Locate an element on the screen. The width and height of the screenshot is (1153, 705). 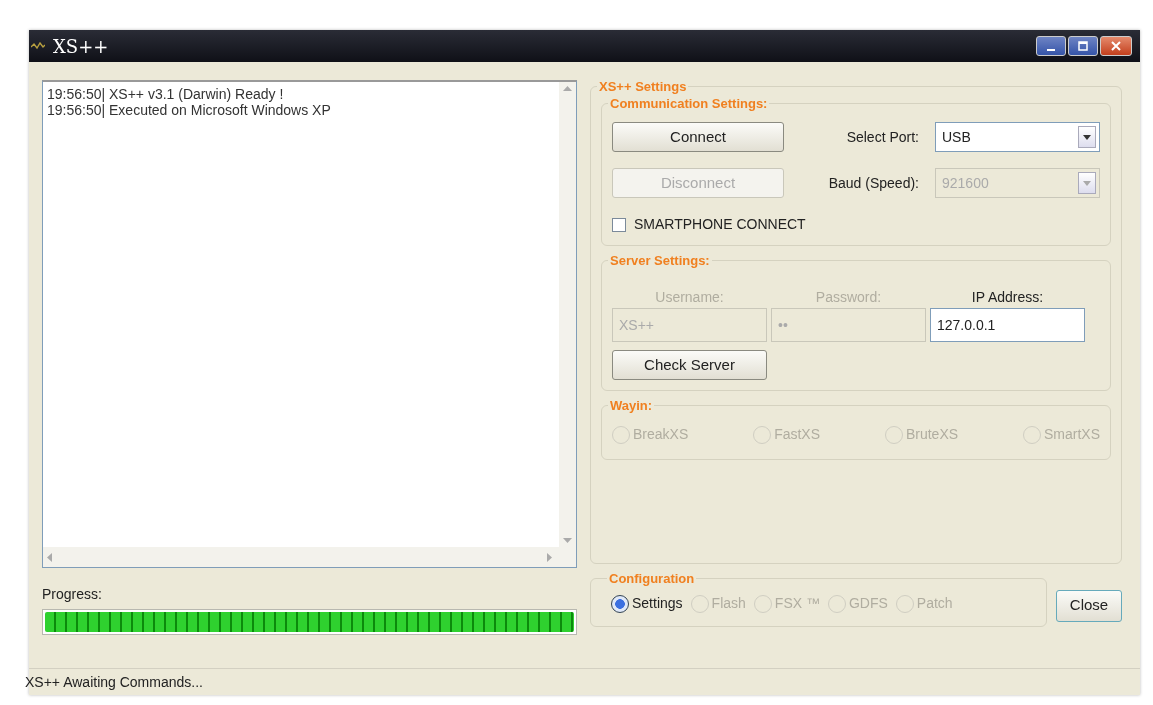
close-icon is located at coordinates (1116, 46).